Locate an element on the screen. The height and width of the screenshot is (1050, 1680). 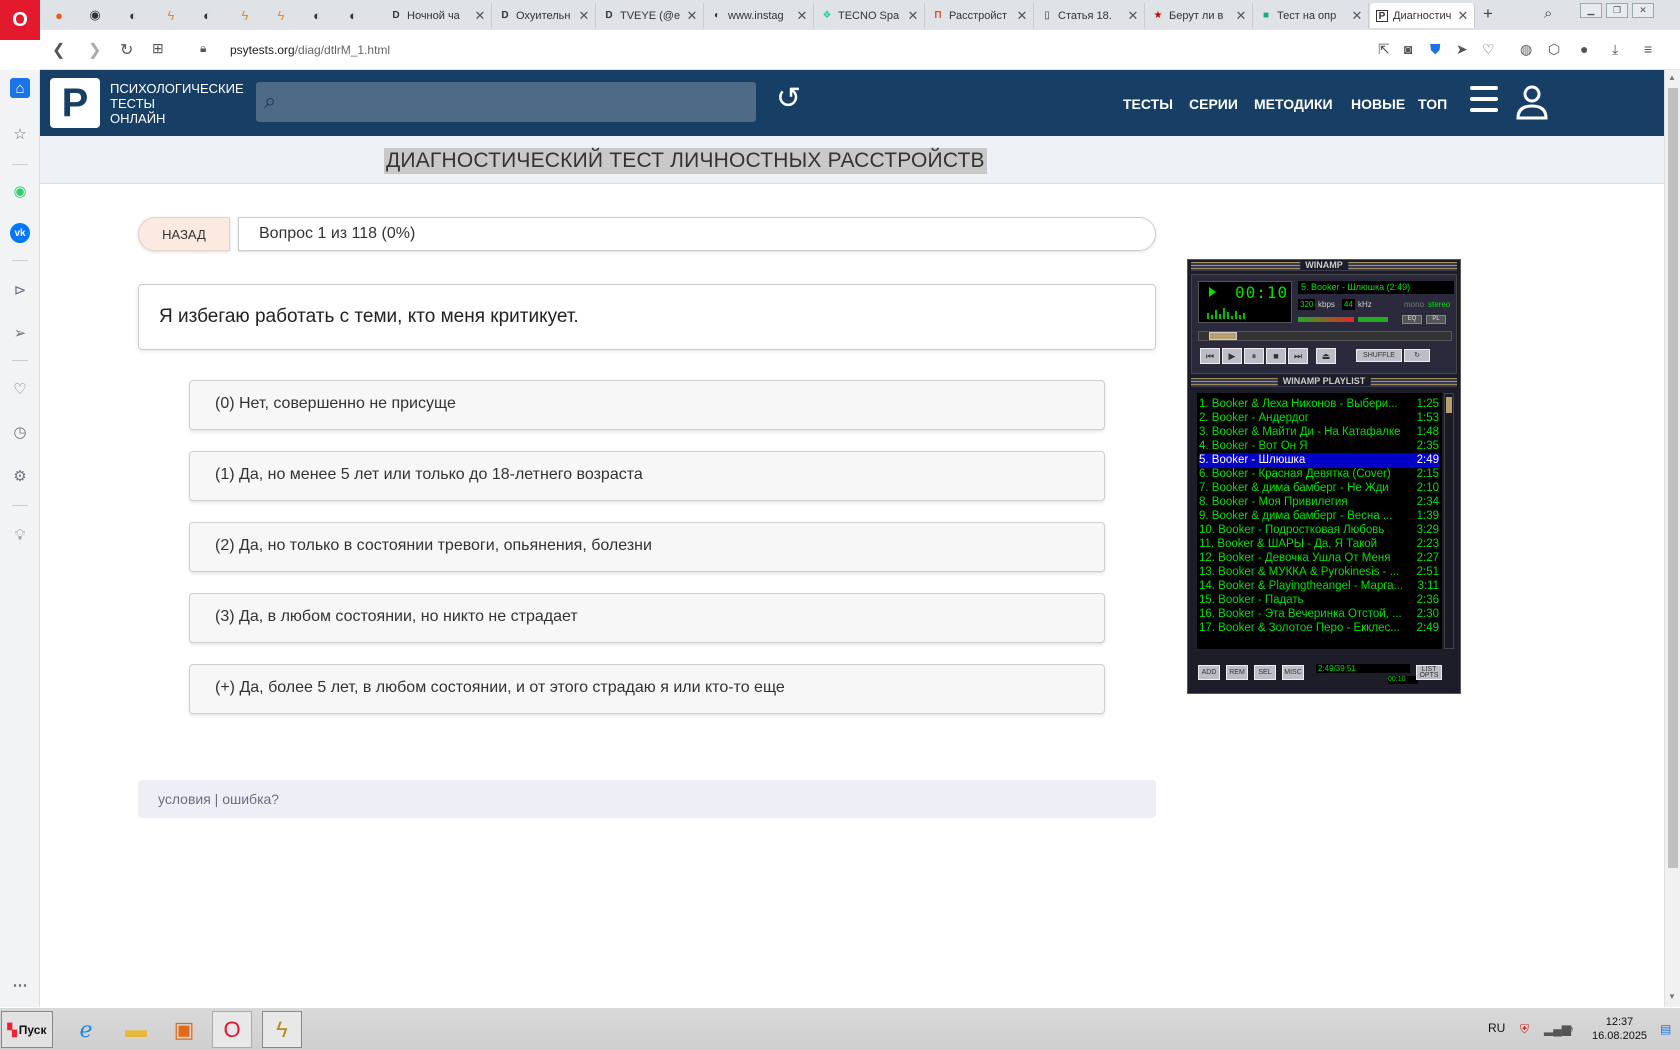
tab: D Охуительн ✕ is located at coordinates (544, 15).